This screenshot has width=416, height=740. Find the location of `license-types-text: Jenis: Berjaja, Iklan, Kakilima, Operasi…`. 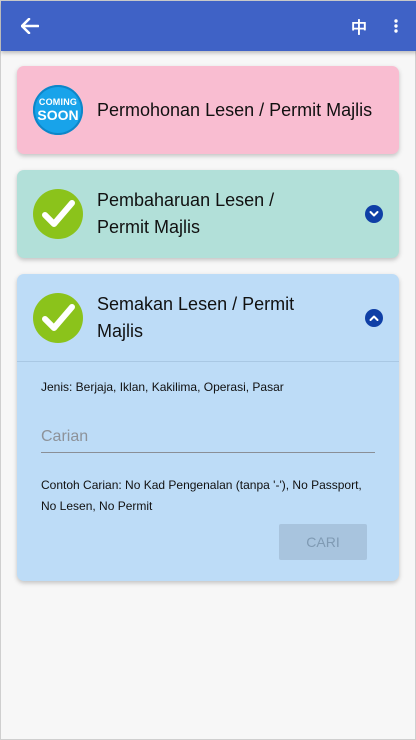

license-types-text: Jenis: Berjaja, Iklan, Kakilima, Operasi… is located at coordinates (162, 387).